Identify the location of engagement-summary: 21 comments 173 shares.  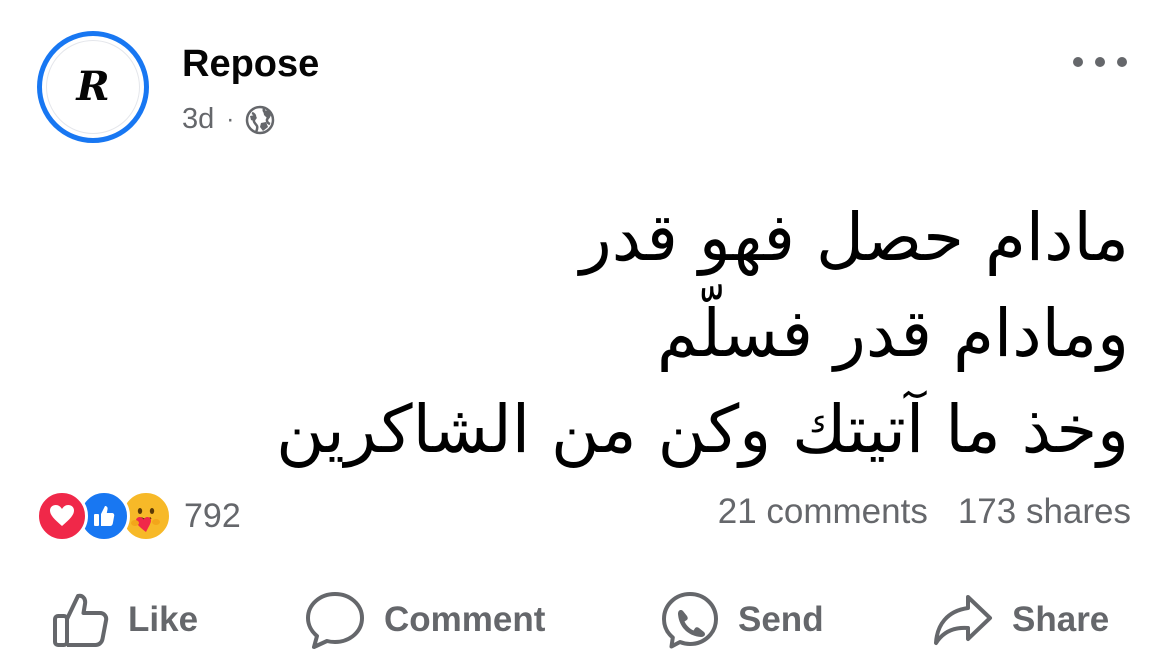
(924, 512).